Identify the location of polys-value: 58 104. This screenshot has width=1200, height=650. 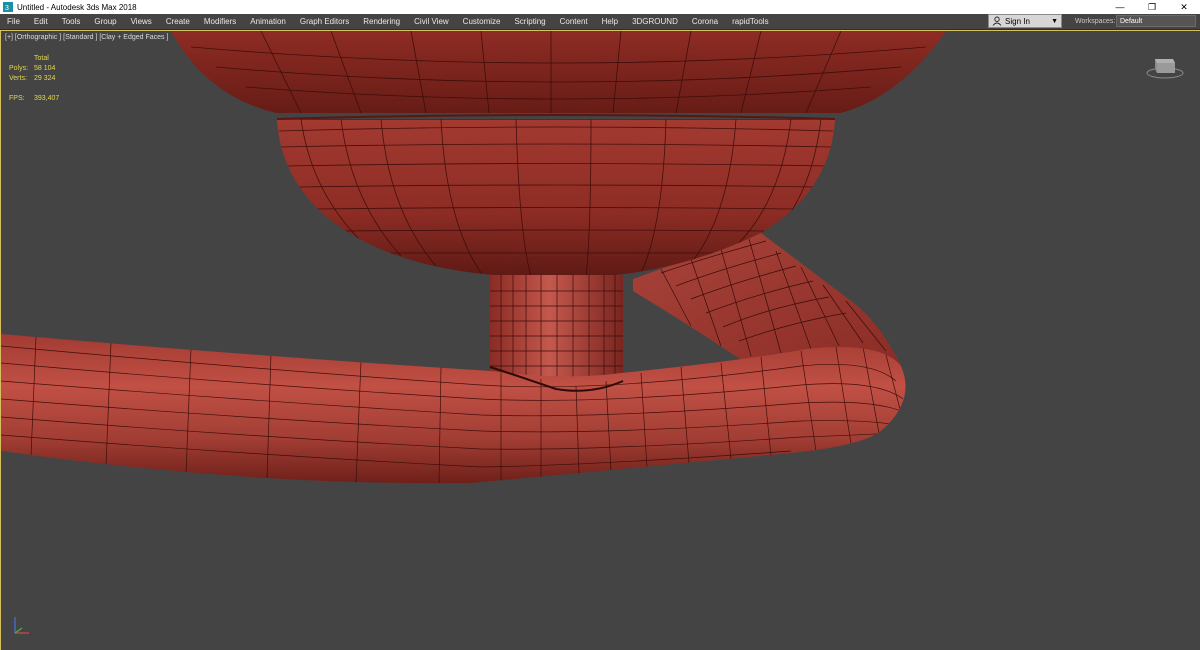
(45, 68).